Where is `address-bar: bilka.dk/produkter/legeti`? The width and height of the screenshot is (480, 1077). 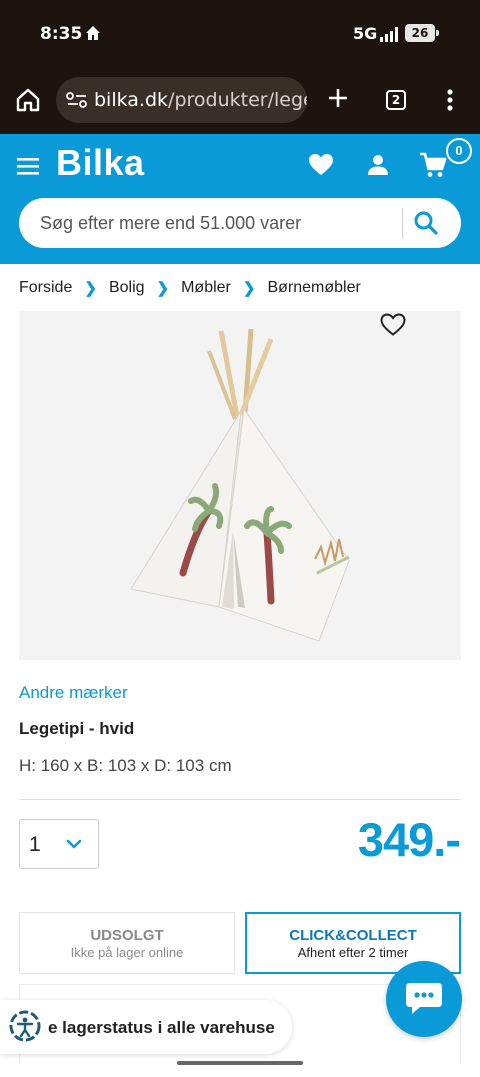 address-bar: bilka.dk/produkter/legeti is located at coordinates (181, 100).